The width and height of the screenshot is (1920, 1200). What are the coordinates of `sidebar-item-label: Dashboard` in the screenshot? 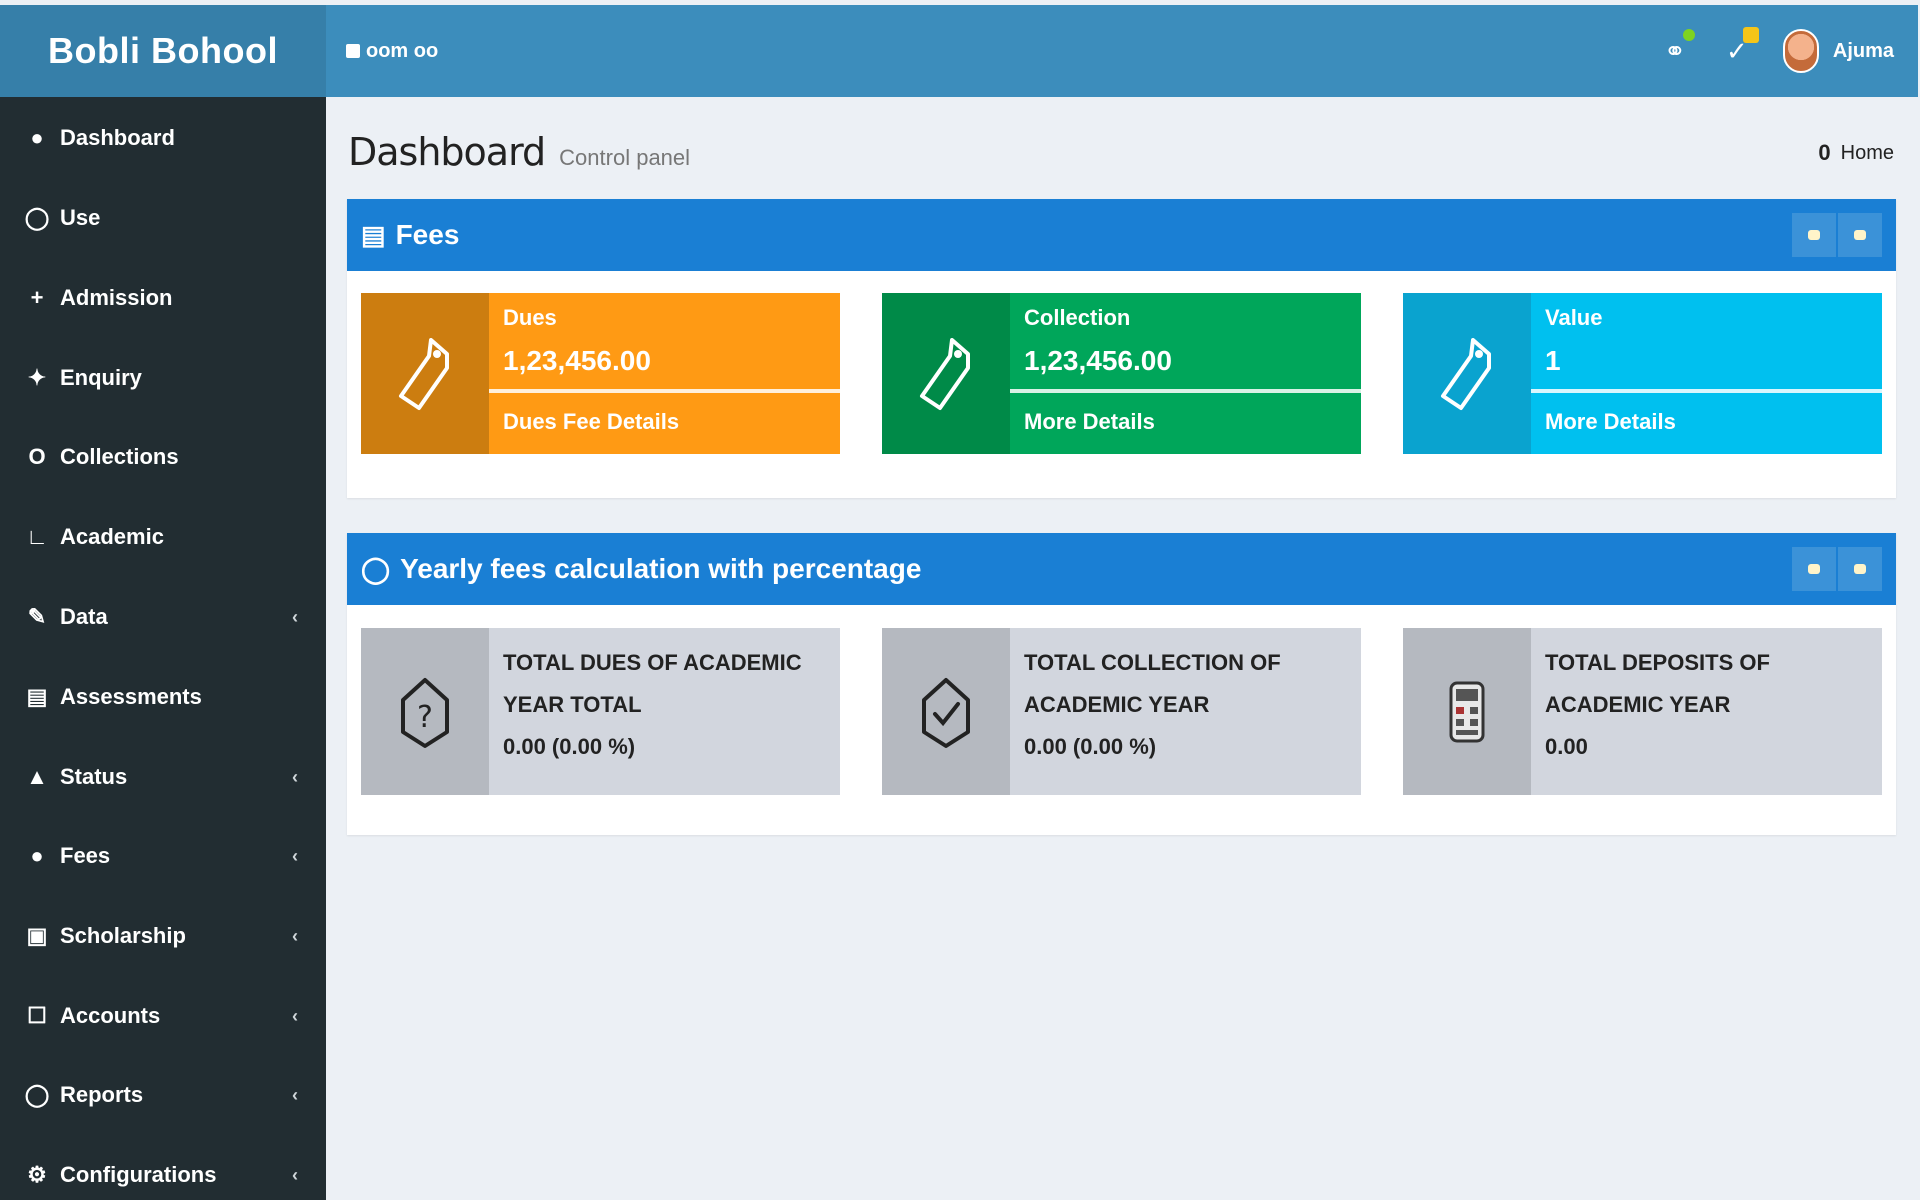 It's located at (117, 137).